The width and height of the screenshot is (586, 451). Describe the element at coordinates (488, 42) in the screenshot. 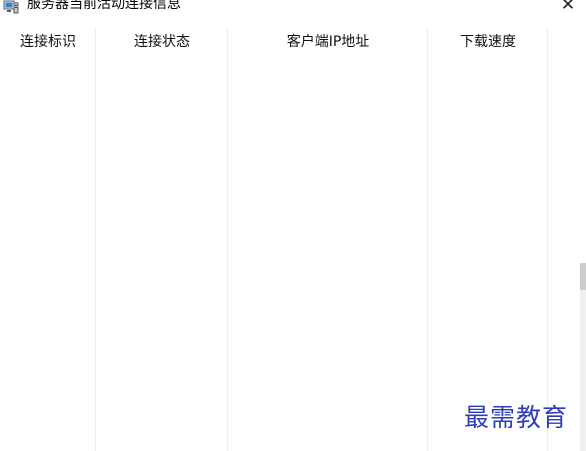

I see `column-header-download-speed: 下载速度` at that location.